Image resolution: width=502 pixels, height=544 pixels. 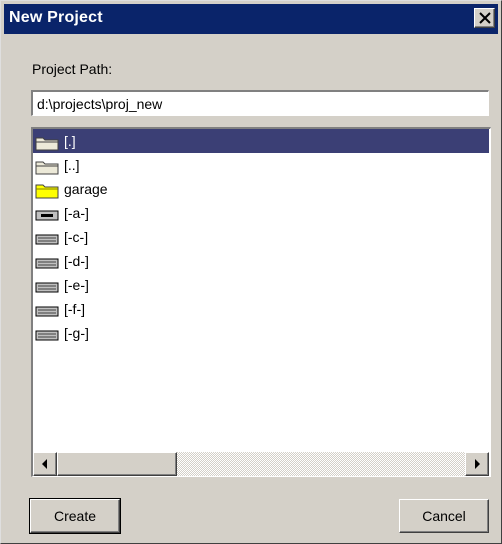 What do you see at coordinates (47, 213) in the screenshot?
I see `floppy-drive-icon` at bounding box center [47, 213].